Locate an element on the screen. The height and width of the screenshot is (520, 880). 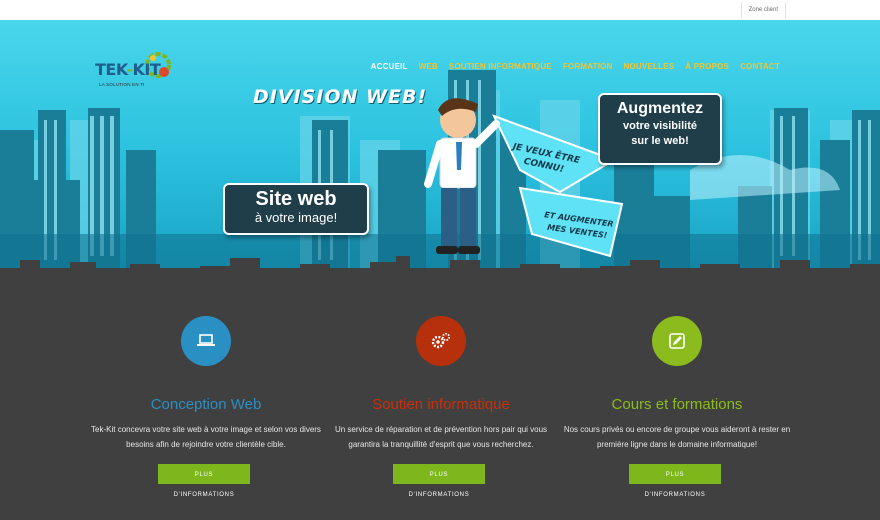
tek-kit-logo: TEK-KIT LA SOLUTION EN TI is located at coordinates (135, 70).